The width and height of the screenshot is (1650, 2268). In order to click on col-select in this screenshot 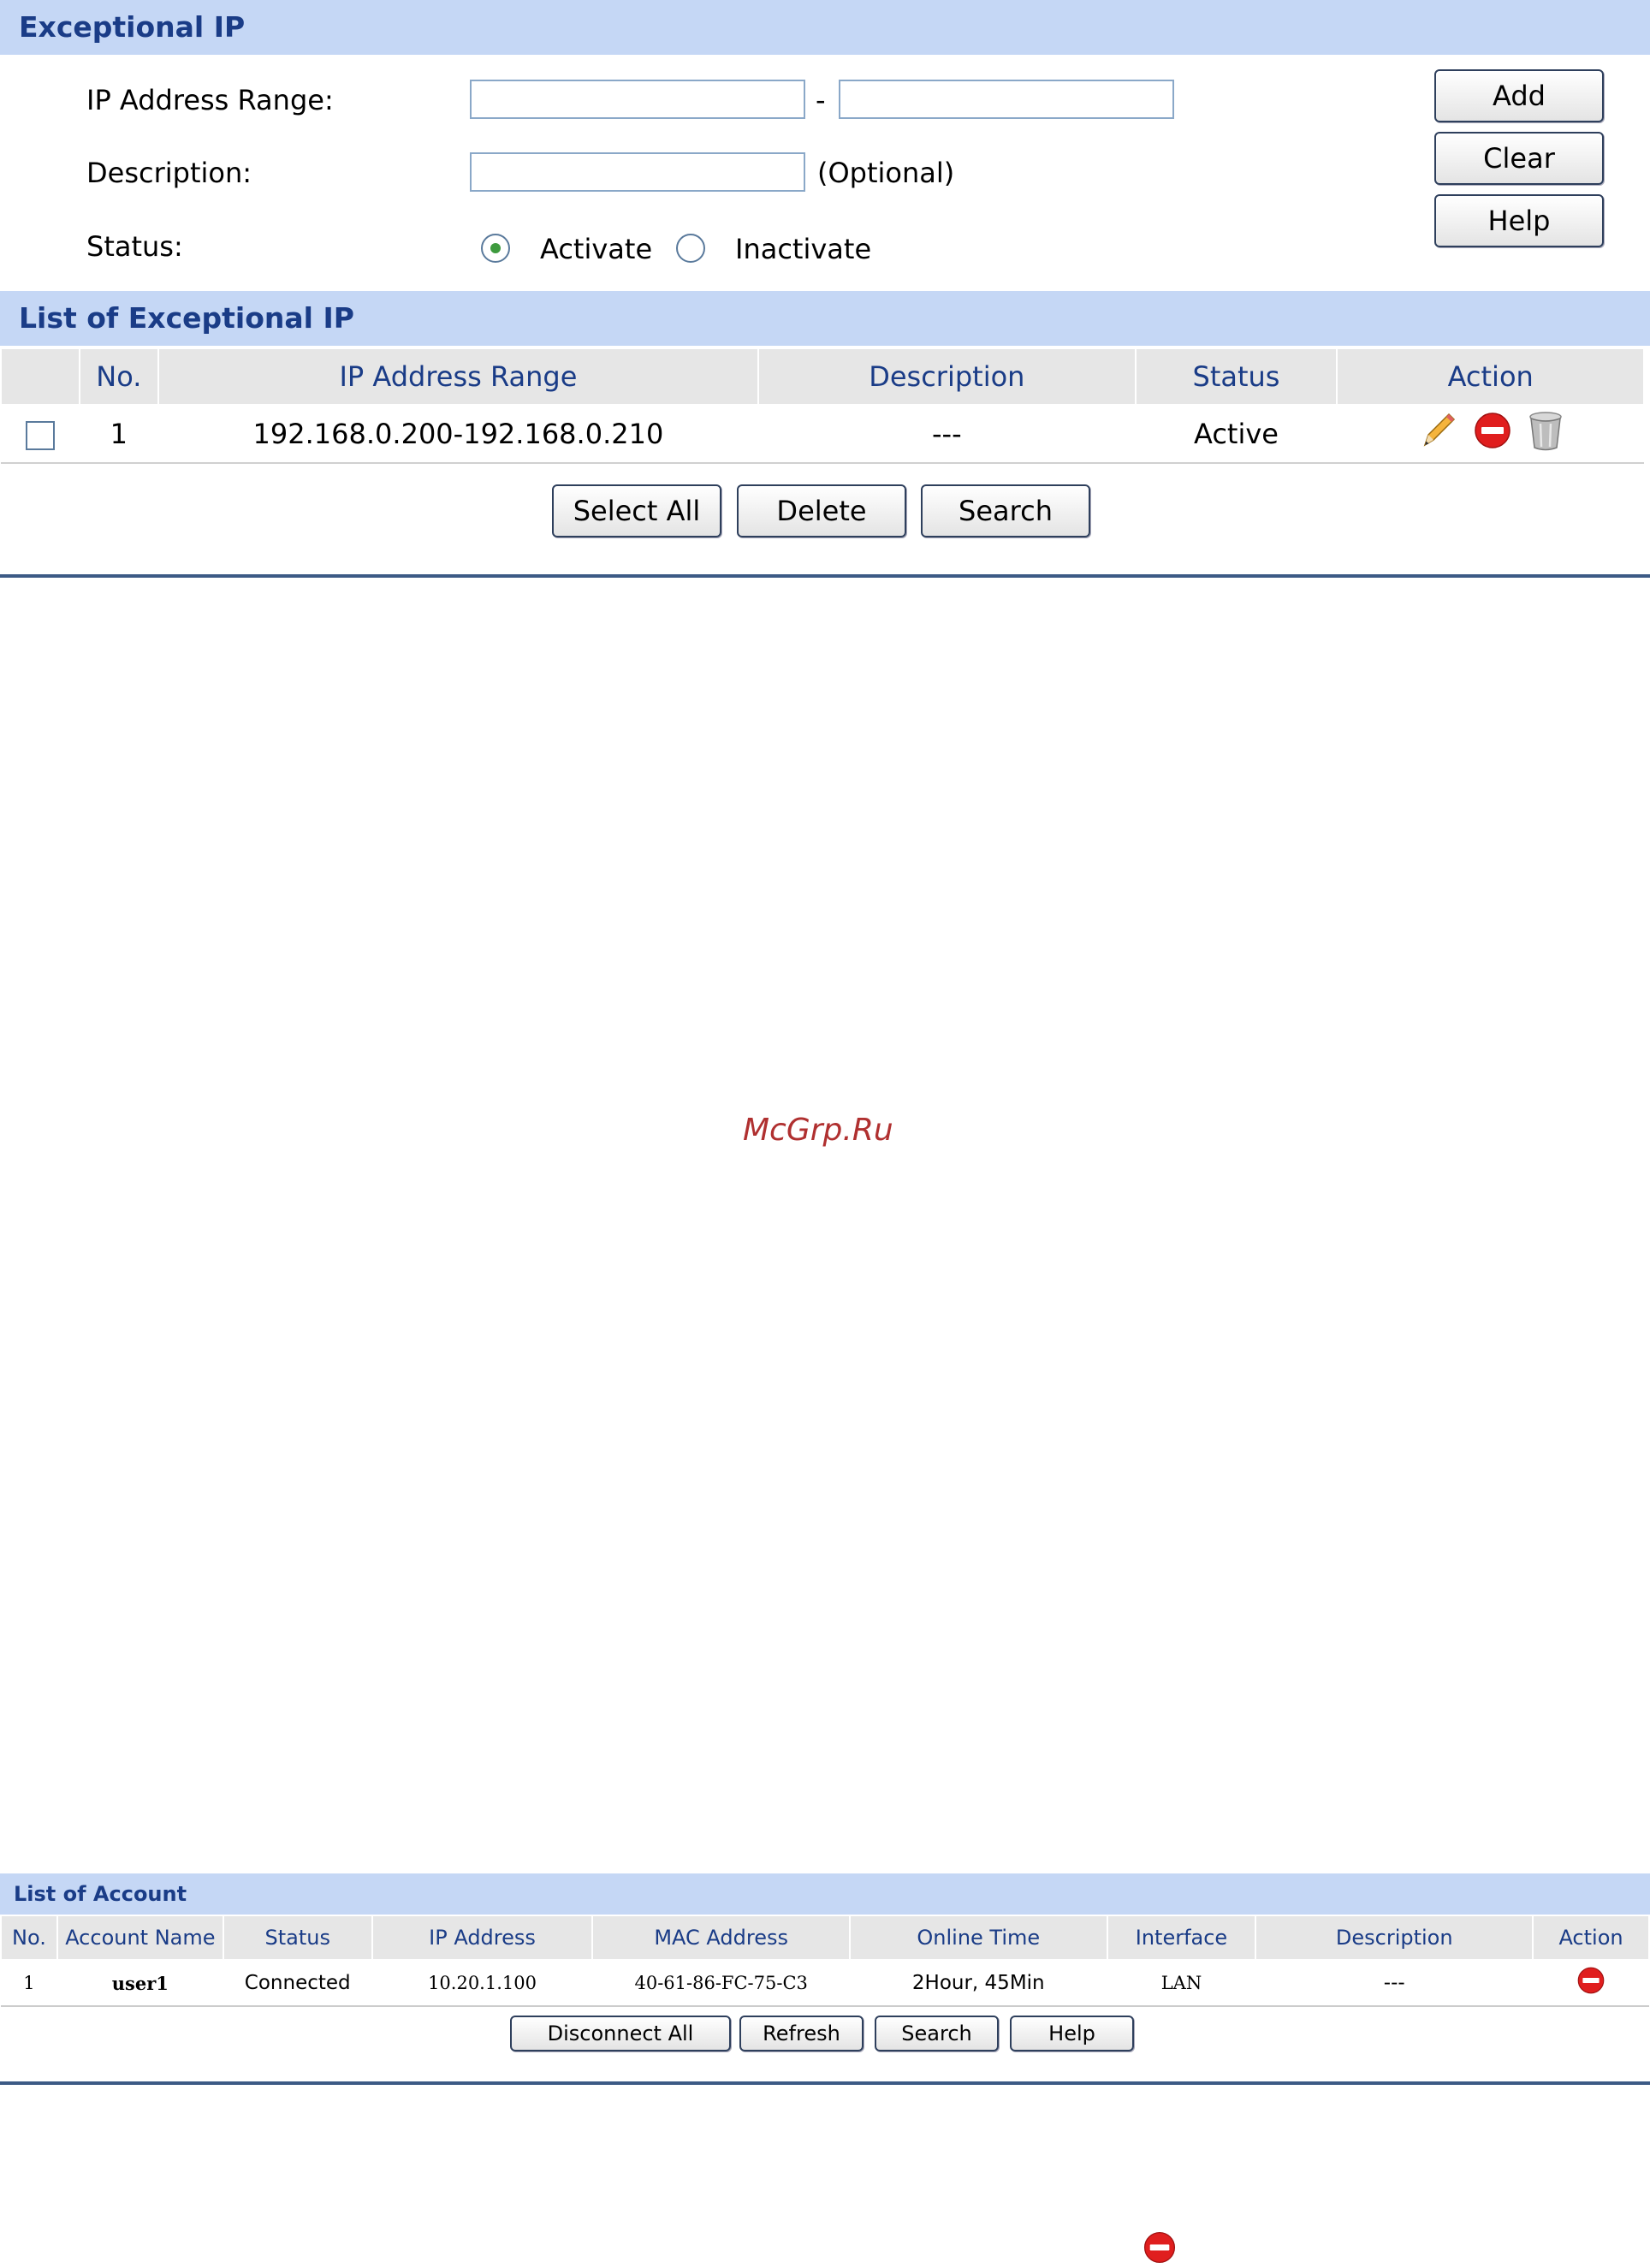, I will do `click(40, 376)`.